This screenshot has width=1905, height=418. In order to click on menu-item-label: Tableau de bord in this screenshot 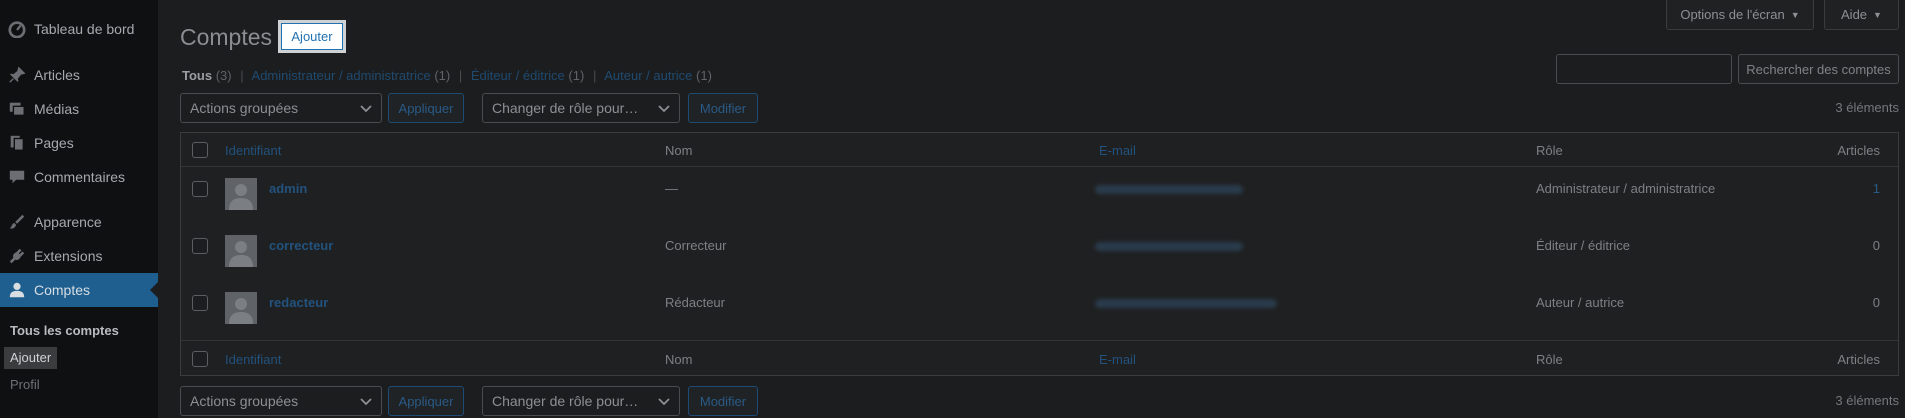, I will do `click(84, 29)`.